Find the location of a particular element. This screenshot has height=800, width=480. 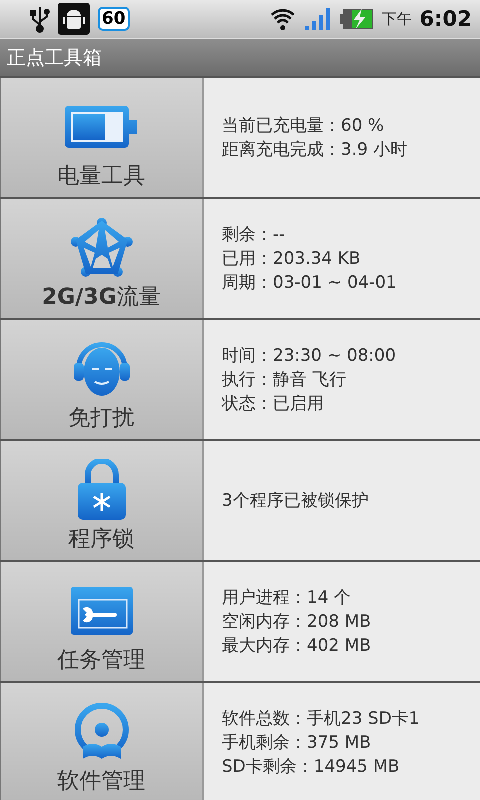

info-text: 软件总数：手机23 SD卡1 is located at coordinates (321, 719).